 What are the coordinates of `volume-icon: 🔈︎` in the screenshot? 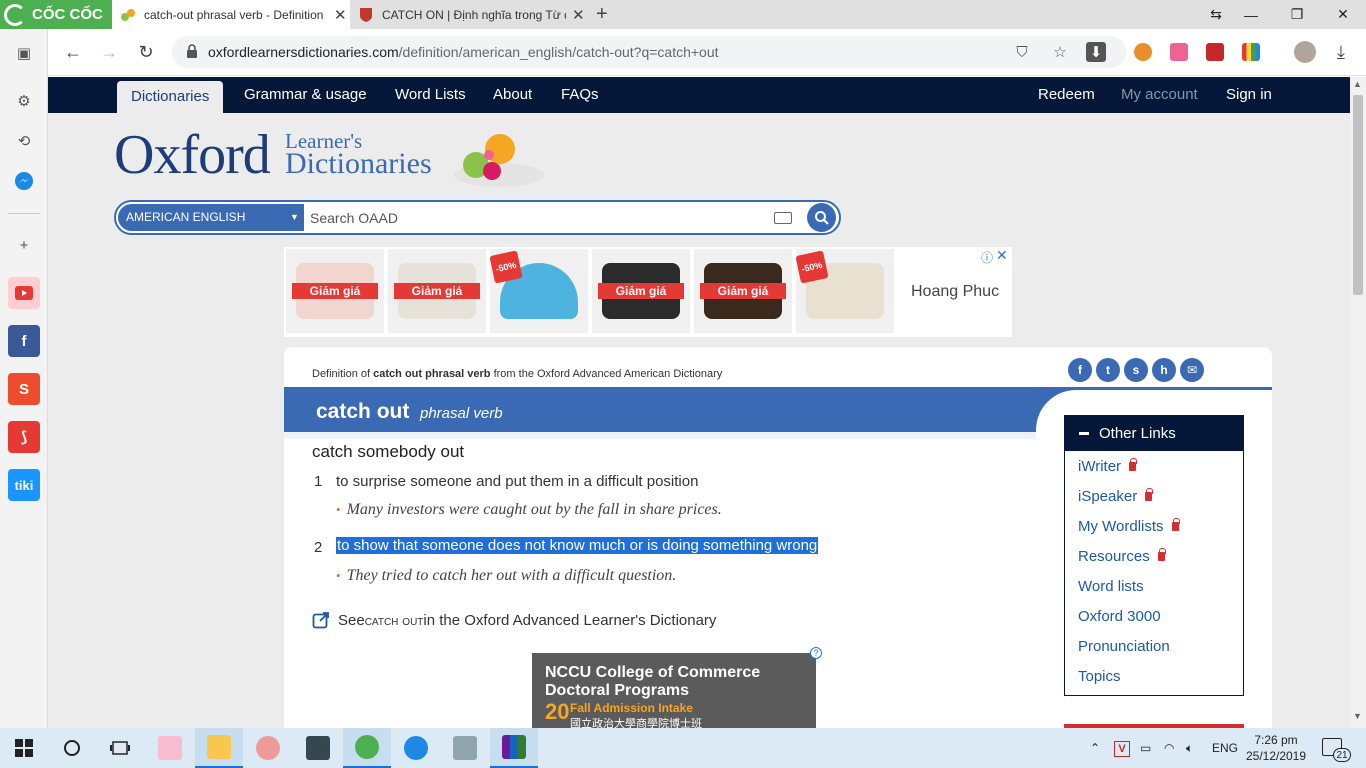 It's located at (1189, 748).